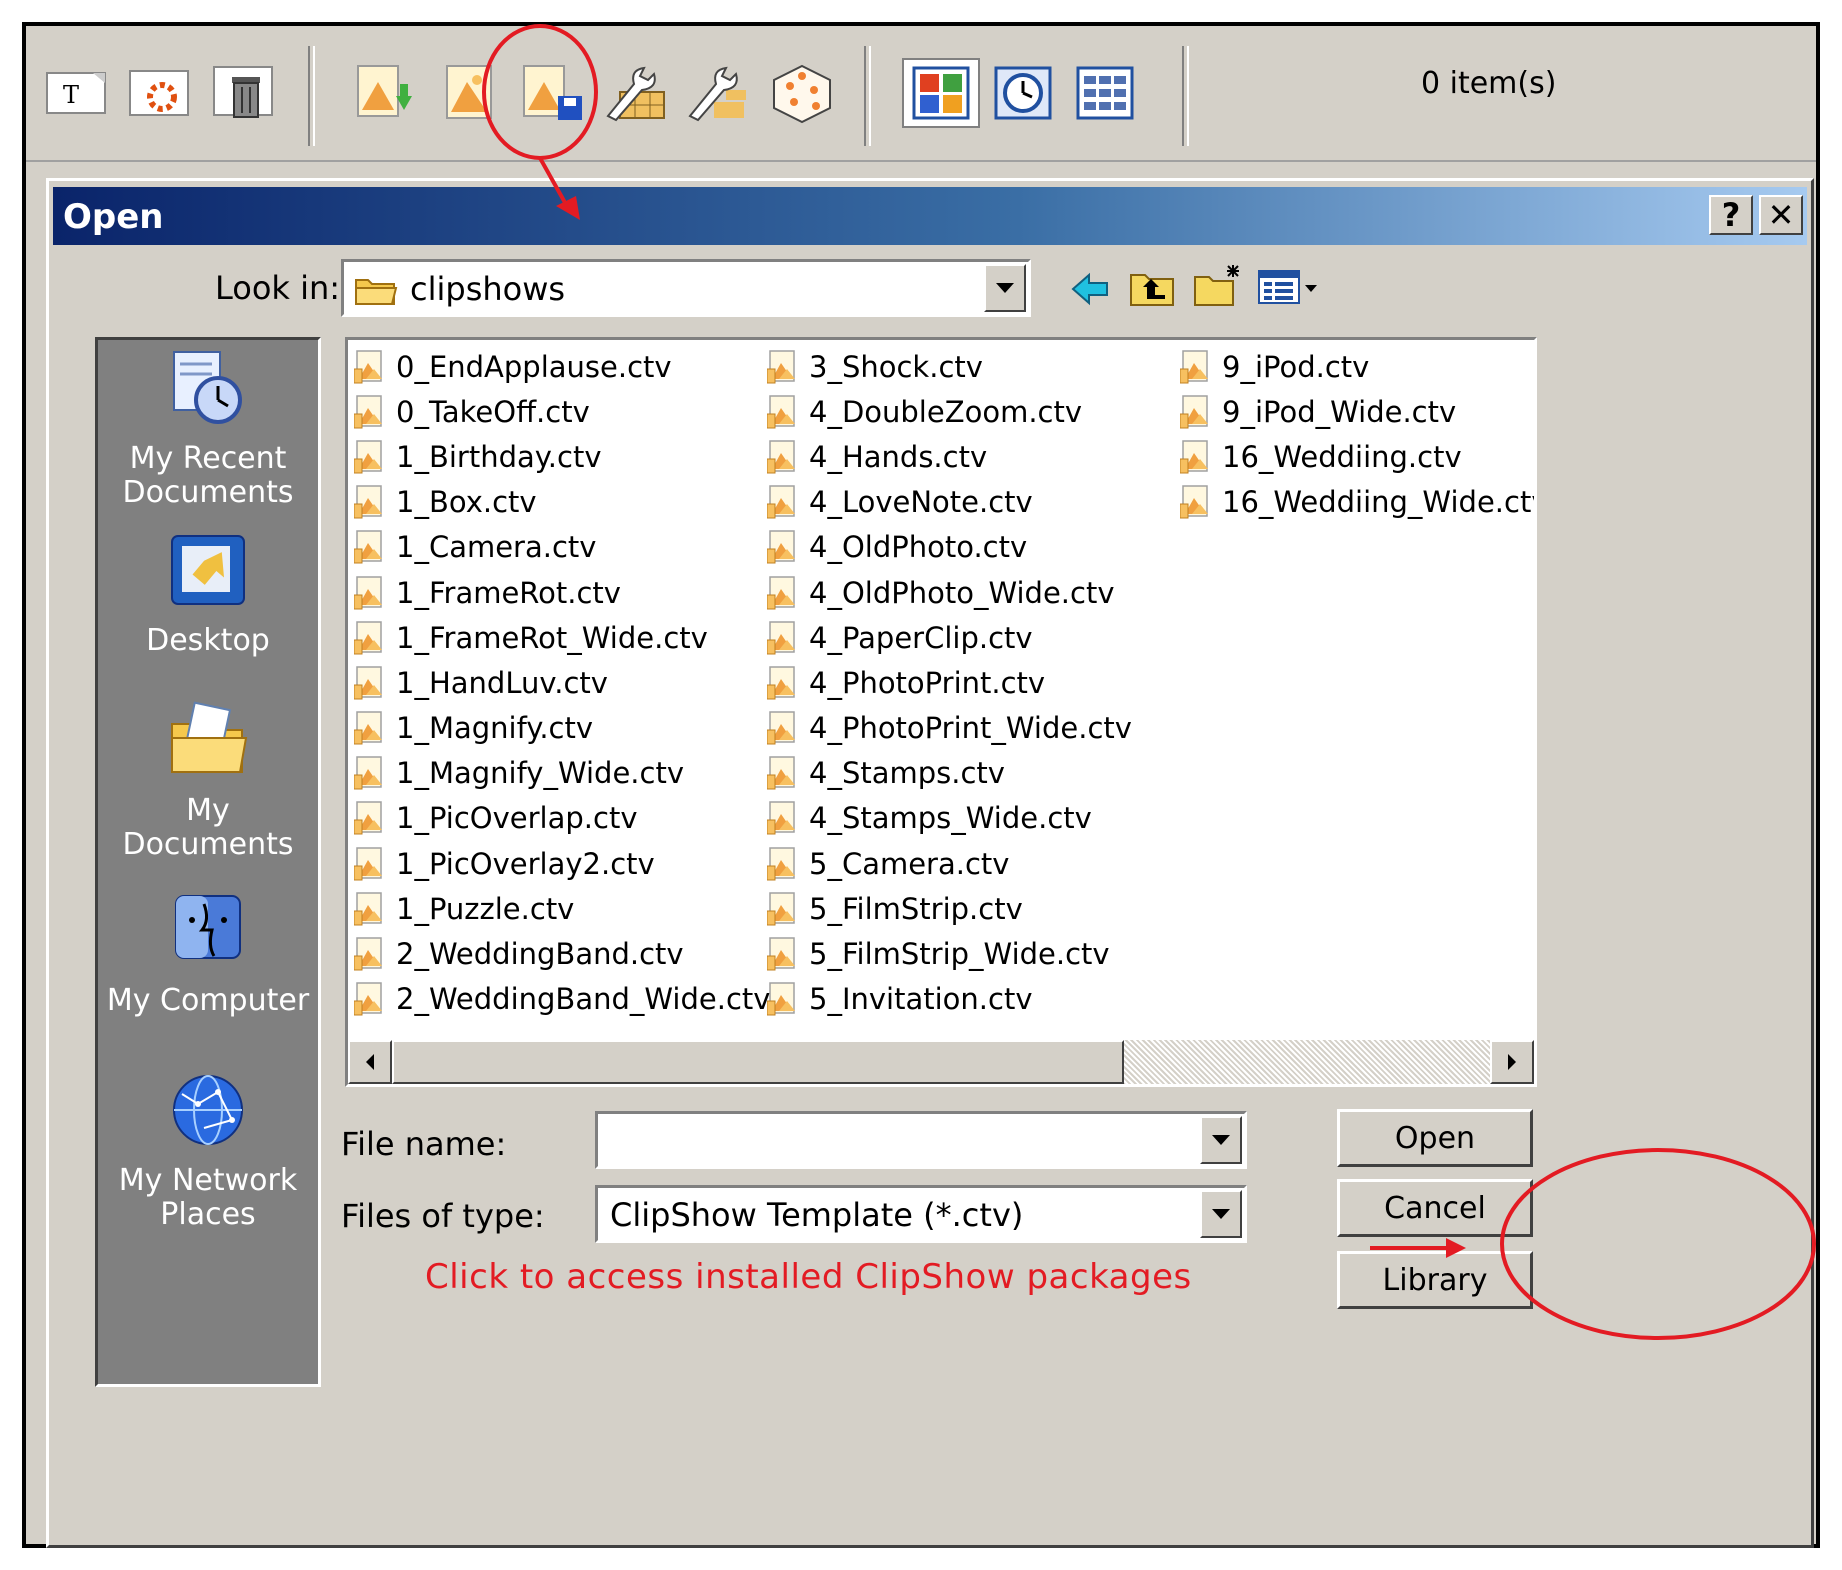 Image resolution: width=1842 pixels, height=1570 pixels. What do you see at coordinates (946, 908) in the screenshot?
I see `file-item: 5_FilmStrip.ctv` at bounding box center [946, 908].